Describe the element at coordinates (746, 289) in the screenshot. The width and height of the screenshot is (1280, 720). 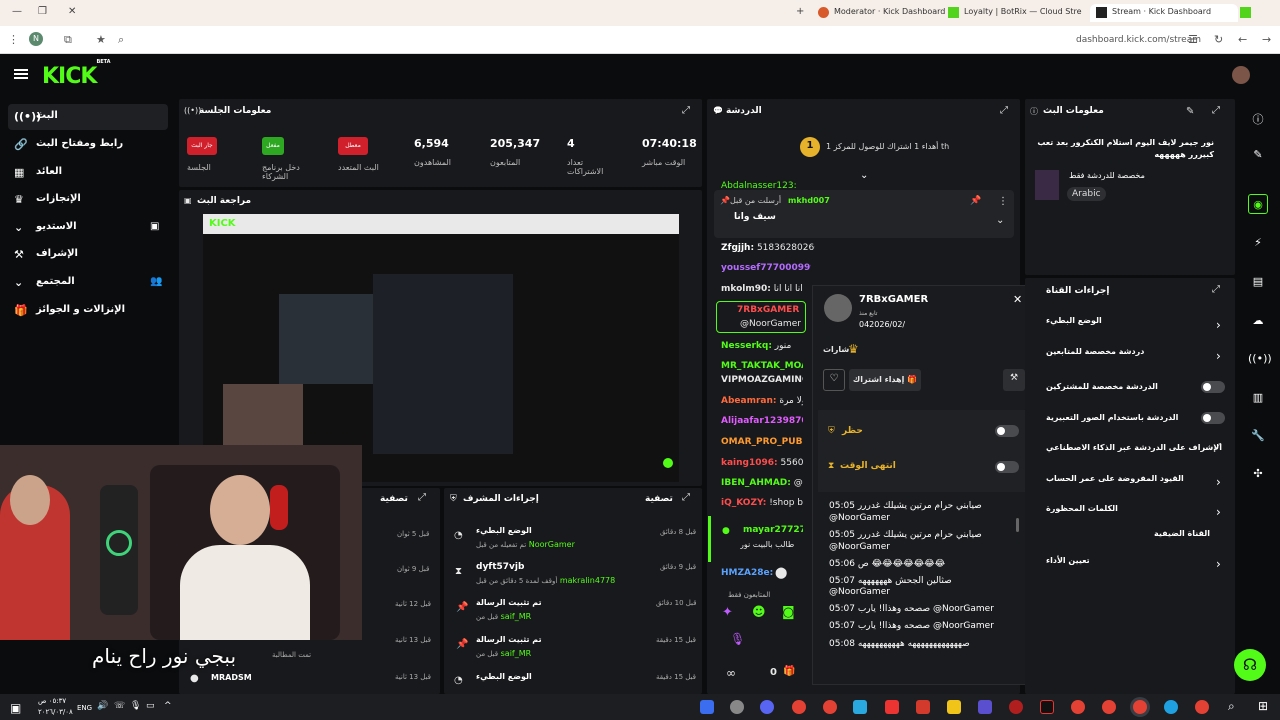
I see `chat-username: mkolm90:` at that location.